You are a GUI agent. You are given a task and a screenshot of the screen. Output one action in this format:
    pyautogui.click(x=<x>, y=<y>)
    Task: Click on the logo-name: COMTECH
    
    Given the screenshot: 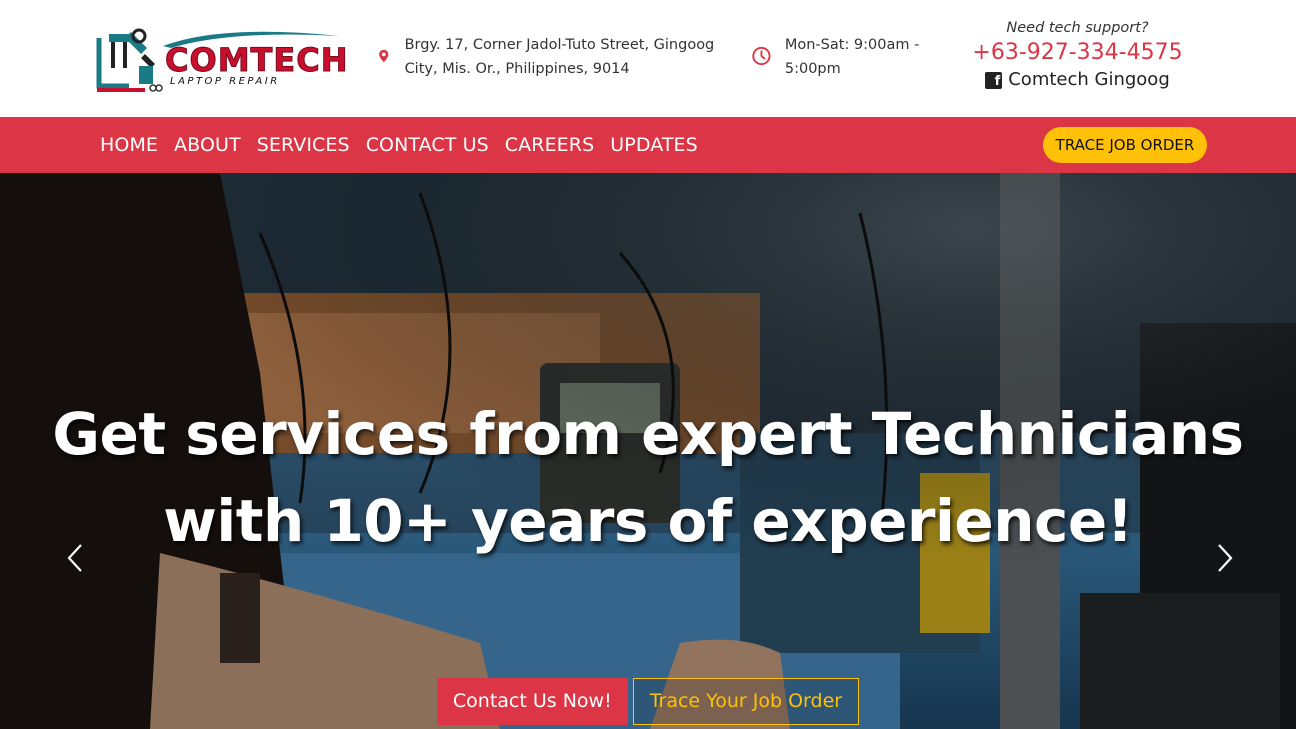 What is the action you would take?
    pyautogui.click(x=256, y=60)
    